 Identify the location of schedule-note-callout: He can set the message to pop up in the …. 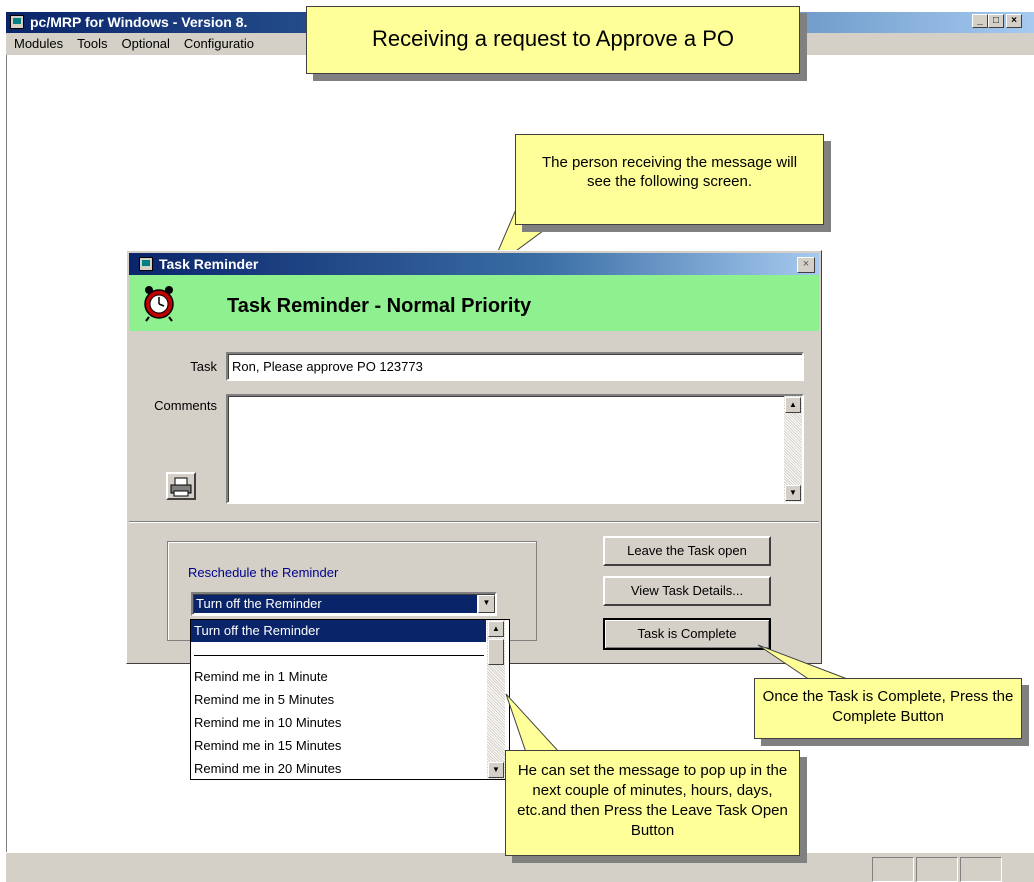
(652, 803).